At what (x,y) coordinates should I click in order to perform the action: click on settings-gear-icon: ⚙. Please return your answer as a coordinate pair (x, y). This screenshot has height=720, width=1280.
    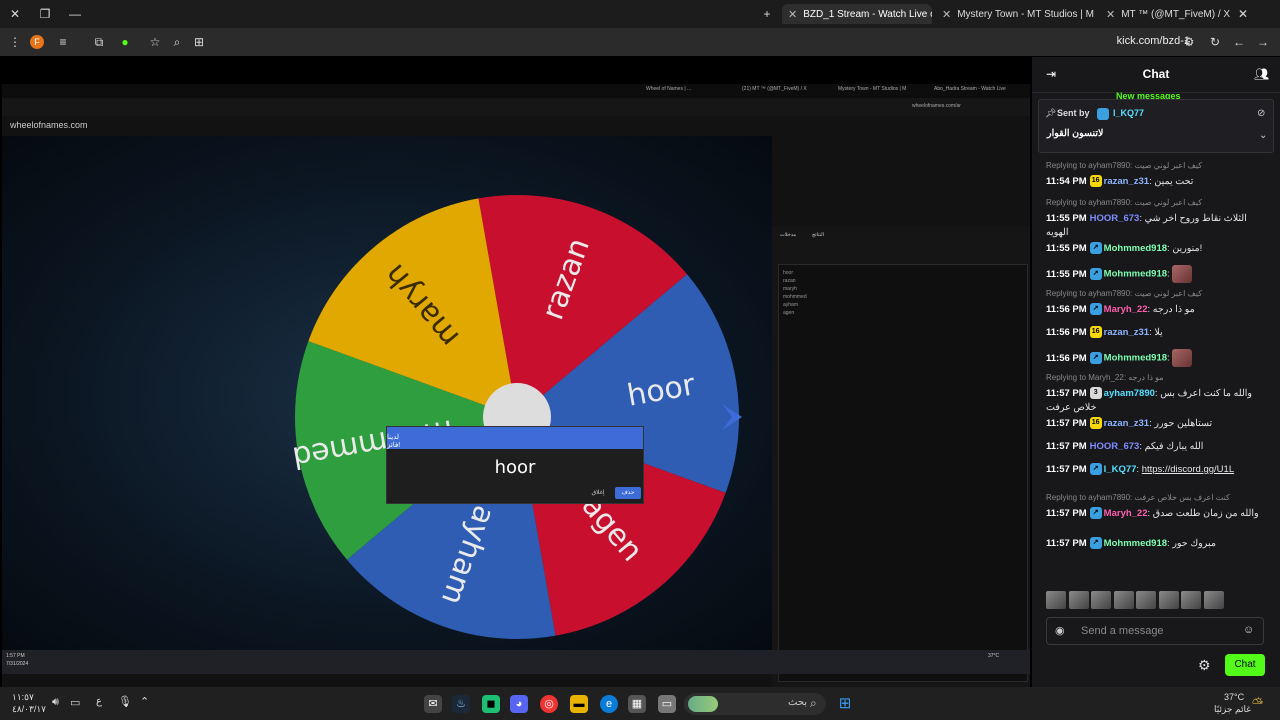
    Looking at the image, I should click on (1204, 665).